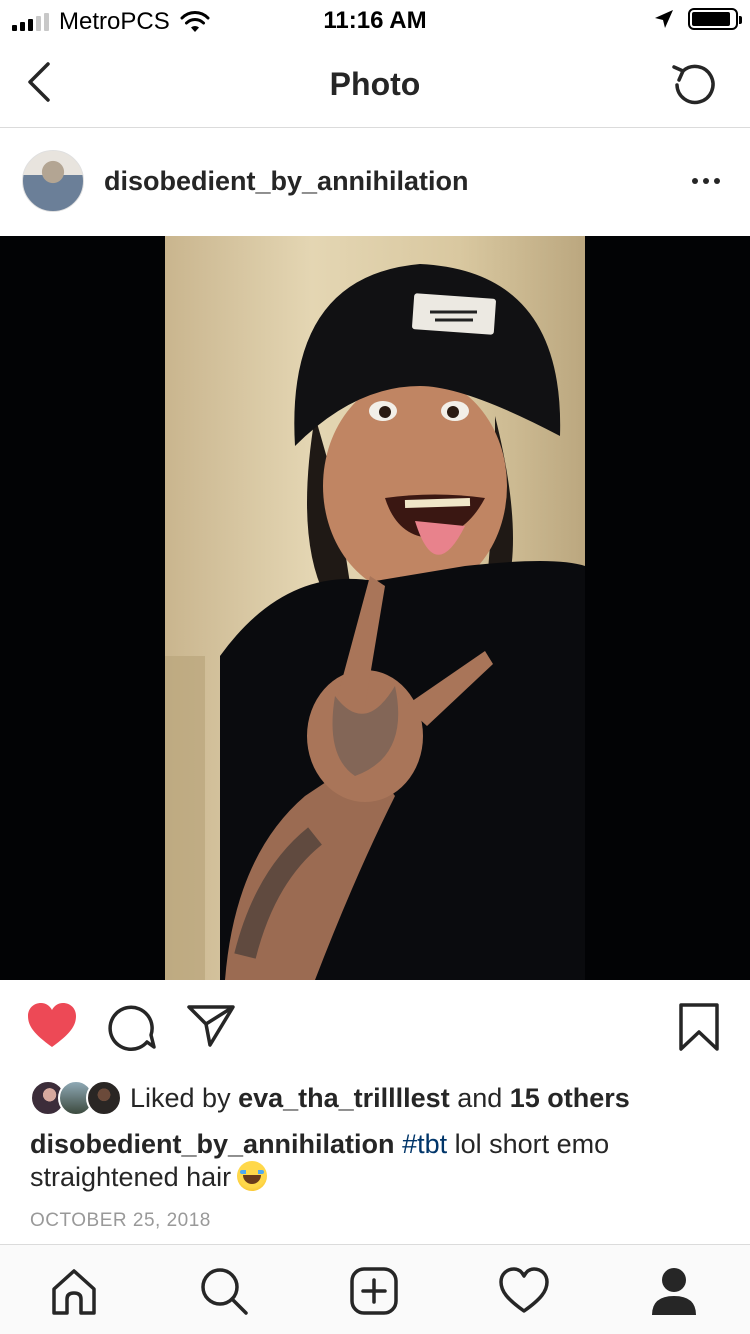 The height and width of the screenshot is (1334, 750). Describe the element at coordinates (664, 19) in the screenshot. I see `location-arrow-icon` at that location.